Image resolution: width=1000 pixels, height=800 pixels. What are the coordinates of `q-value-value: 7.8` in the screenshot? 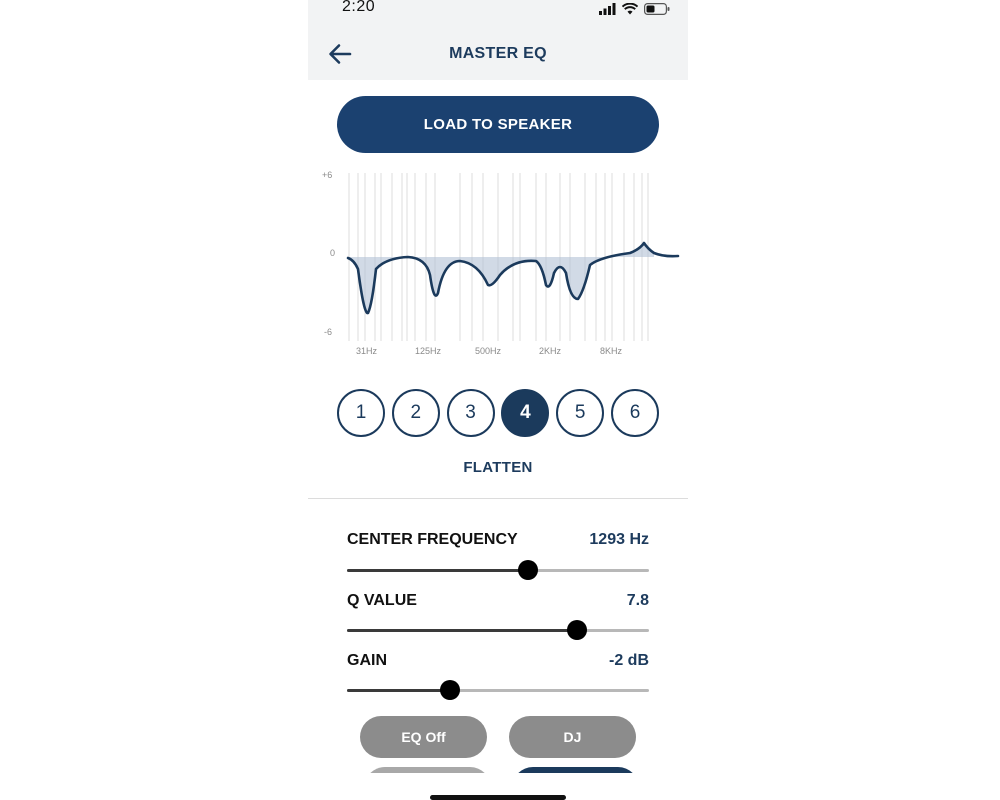 It's located at (637, 600).